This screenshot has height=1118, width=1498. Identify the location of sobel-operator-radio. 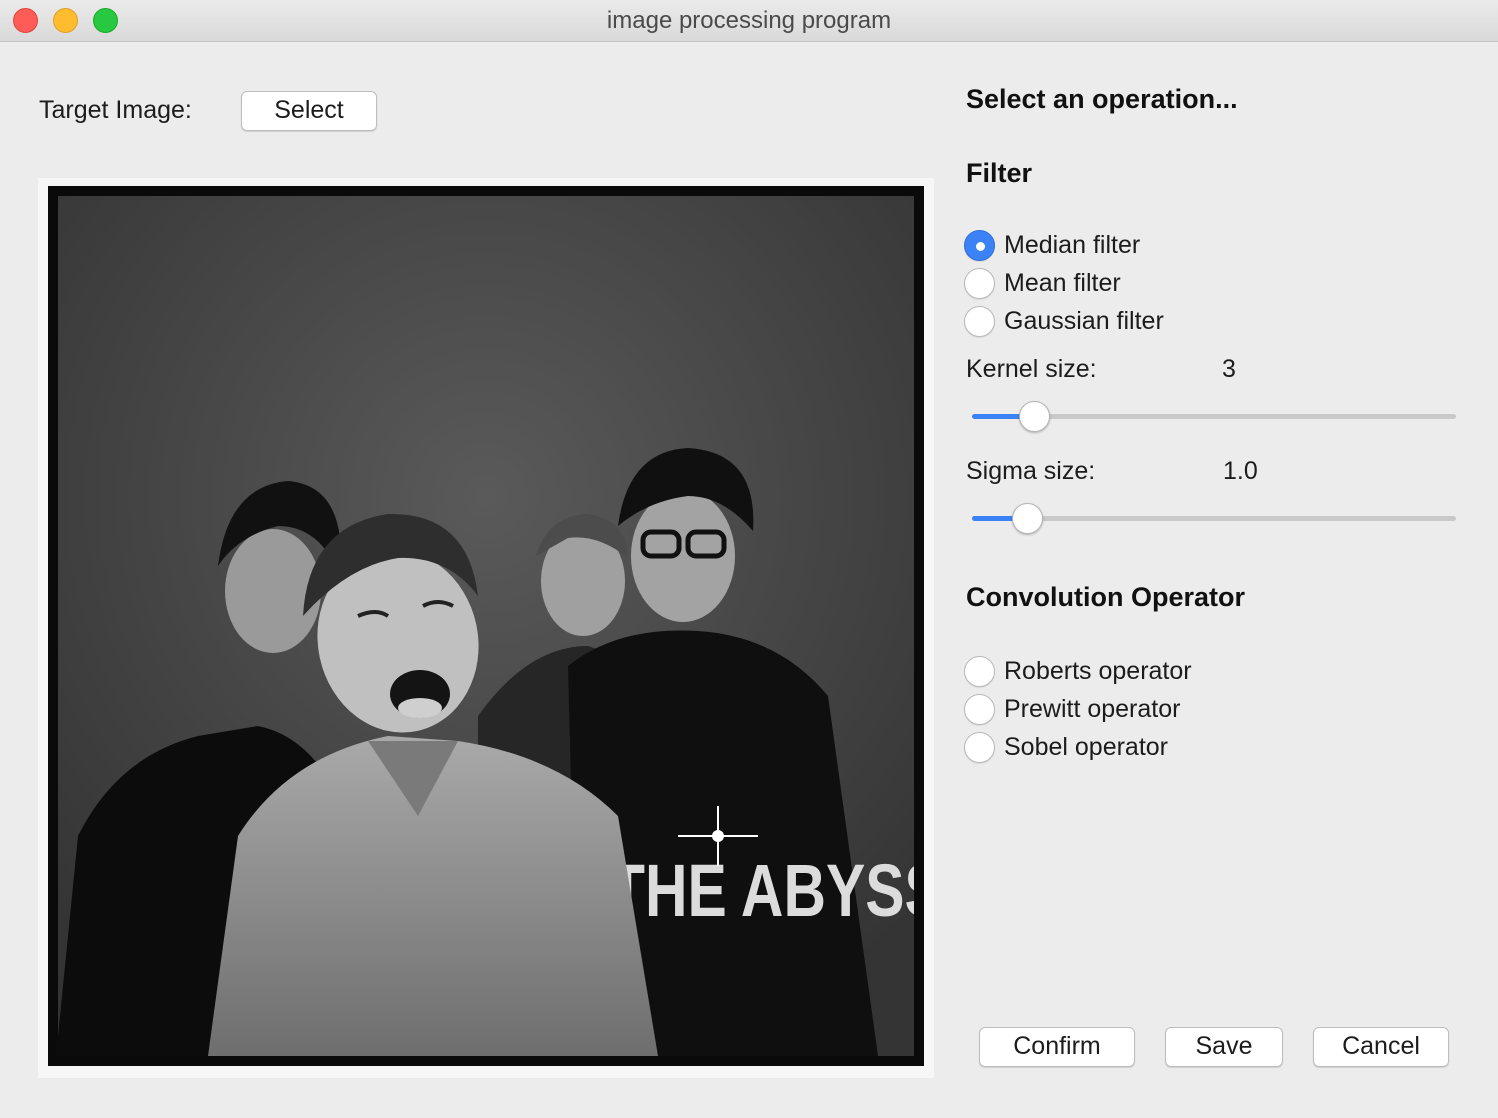
(979, 747).